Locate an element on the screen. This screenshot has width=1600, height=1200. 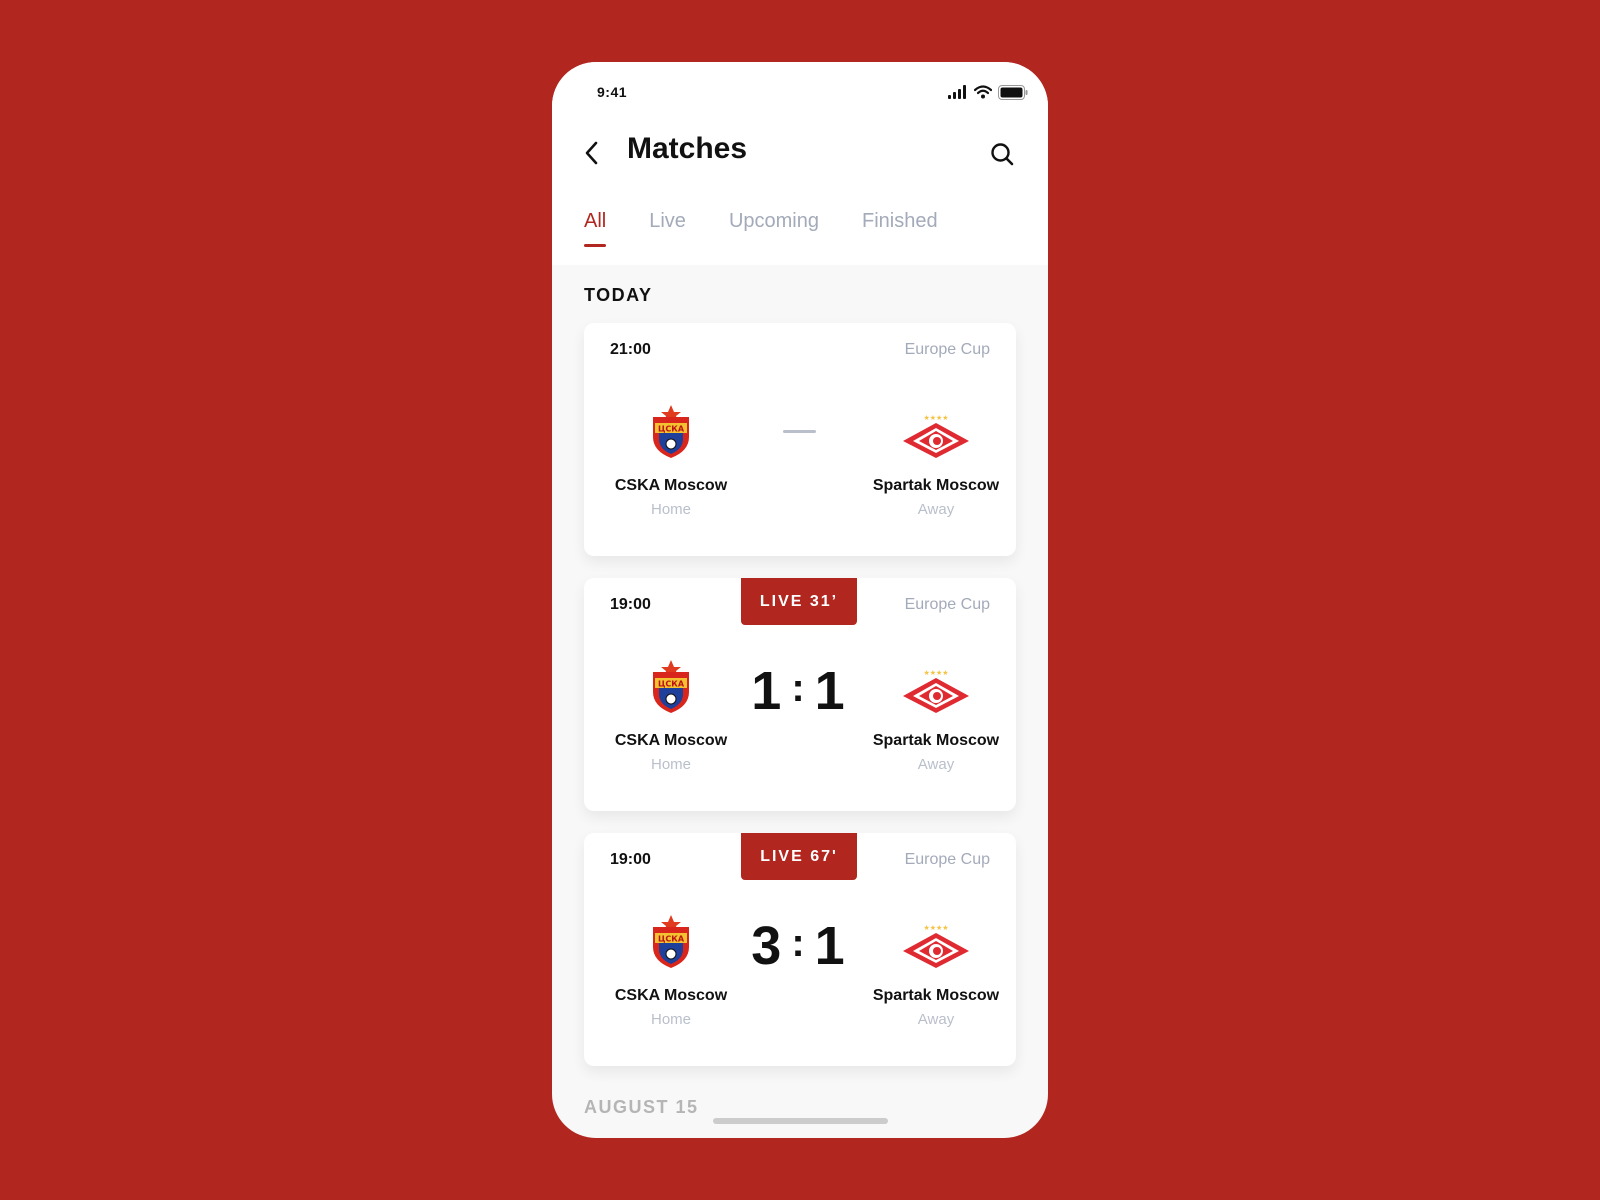
tab-finished: Finished is located at coordinates (900, 225).